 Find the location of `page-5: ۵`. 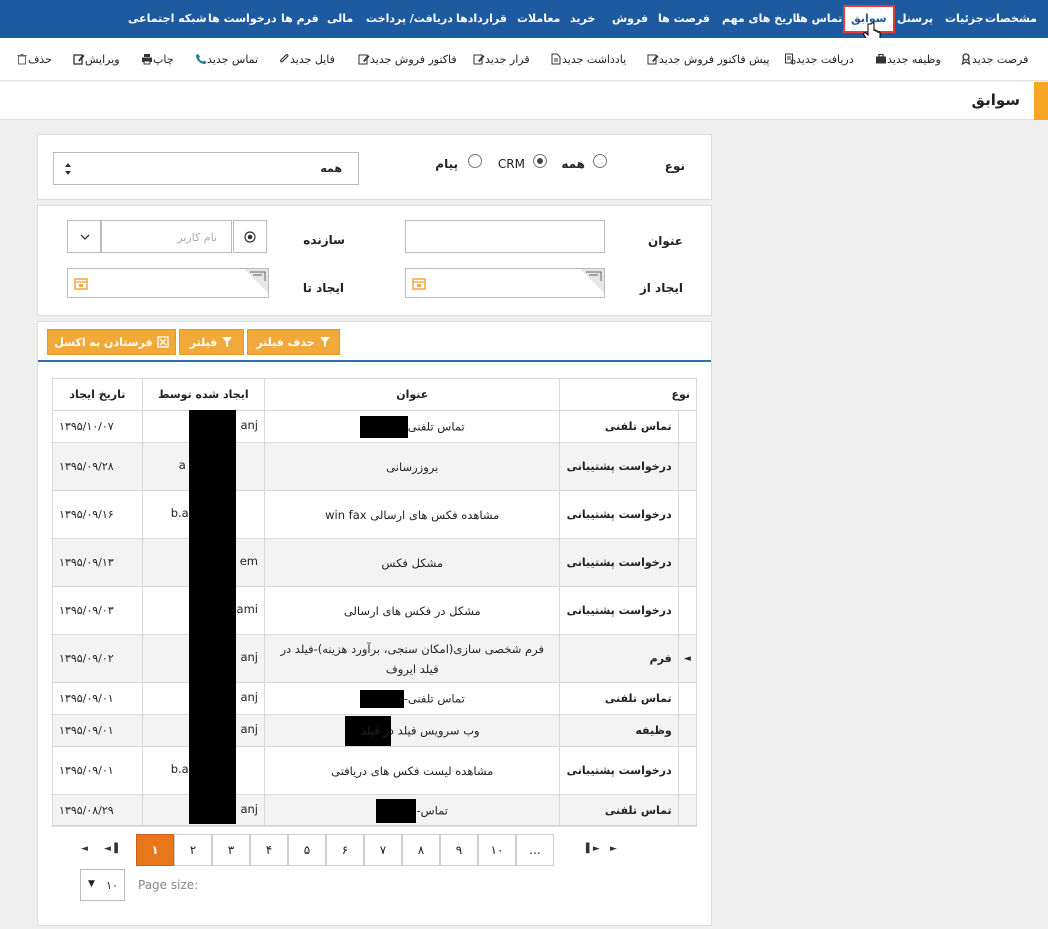

page-5: ۵ is located at coordinates (307, 850).